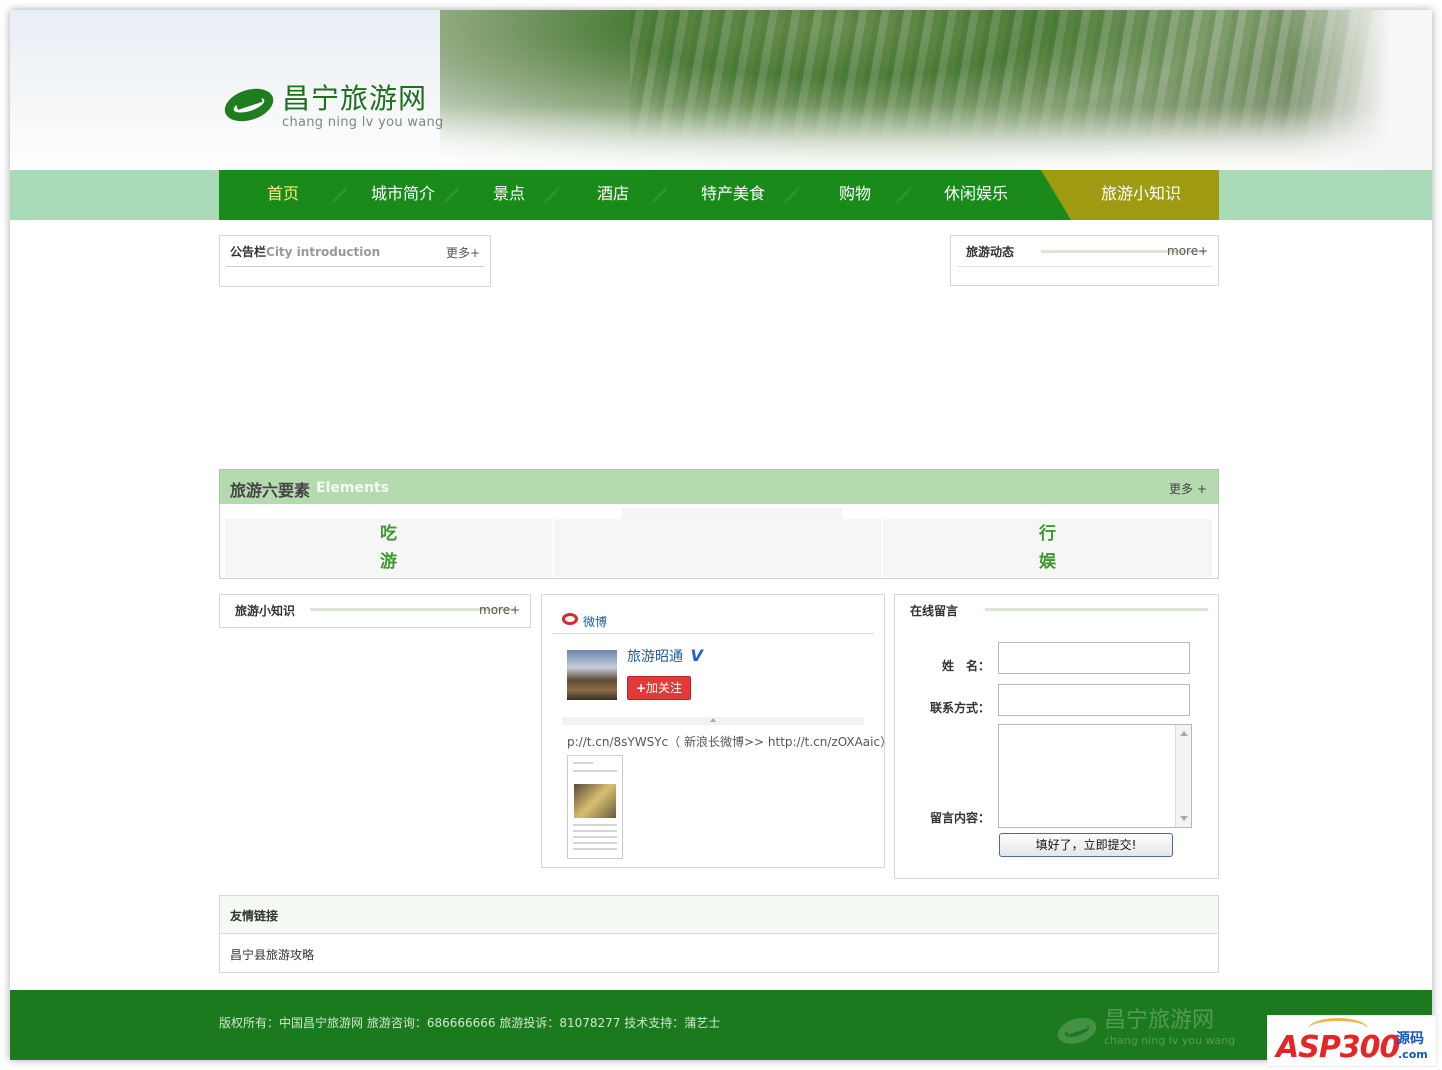  I want to click on header-banner: 昌宁旅游网 chang ning lv you wang, so click(721, 90).